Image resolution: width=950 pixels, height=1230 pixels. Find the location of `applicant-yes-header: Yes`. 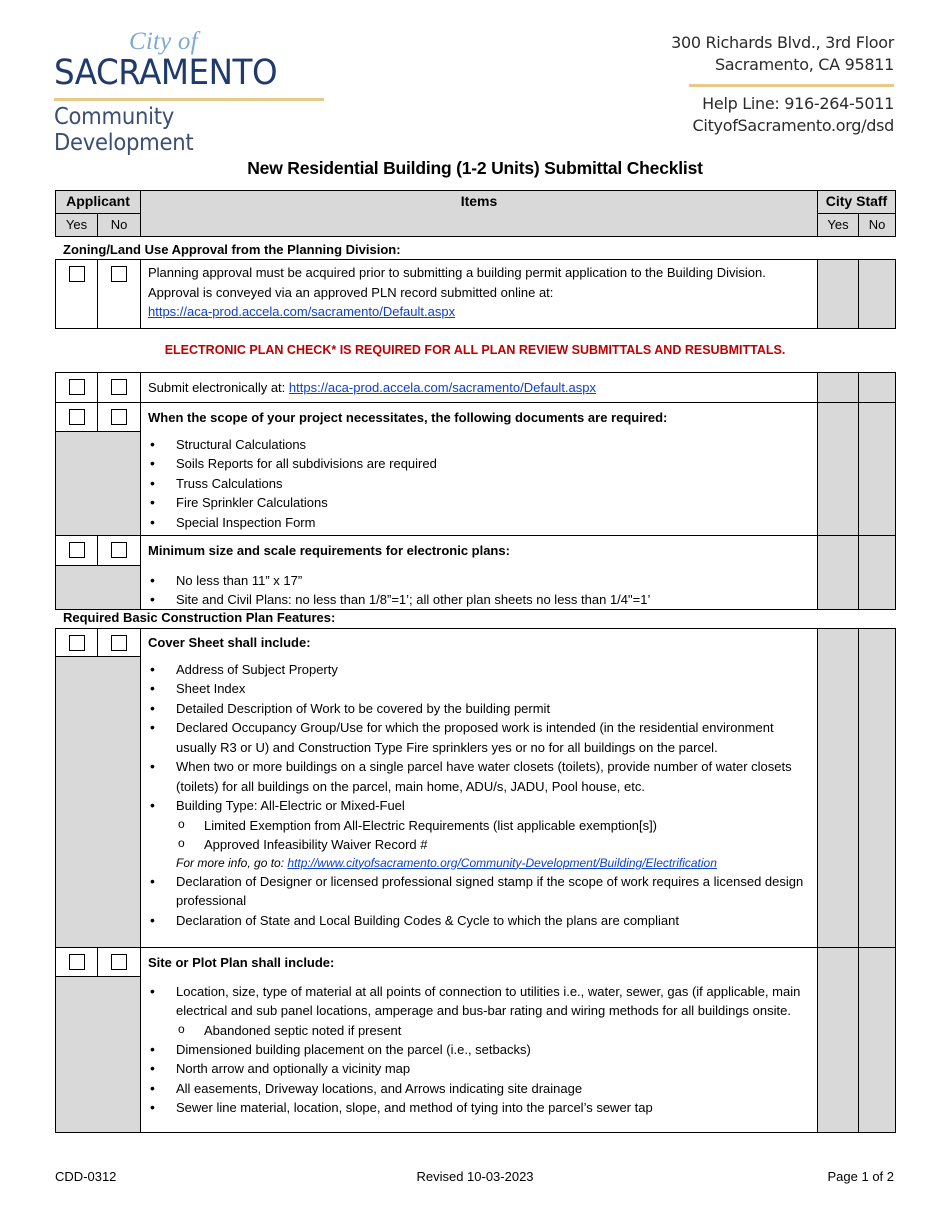

applicant-yes-header: Yes is located at coordinates (76, 225).